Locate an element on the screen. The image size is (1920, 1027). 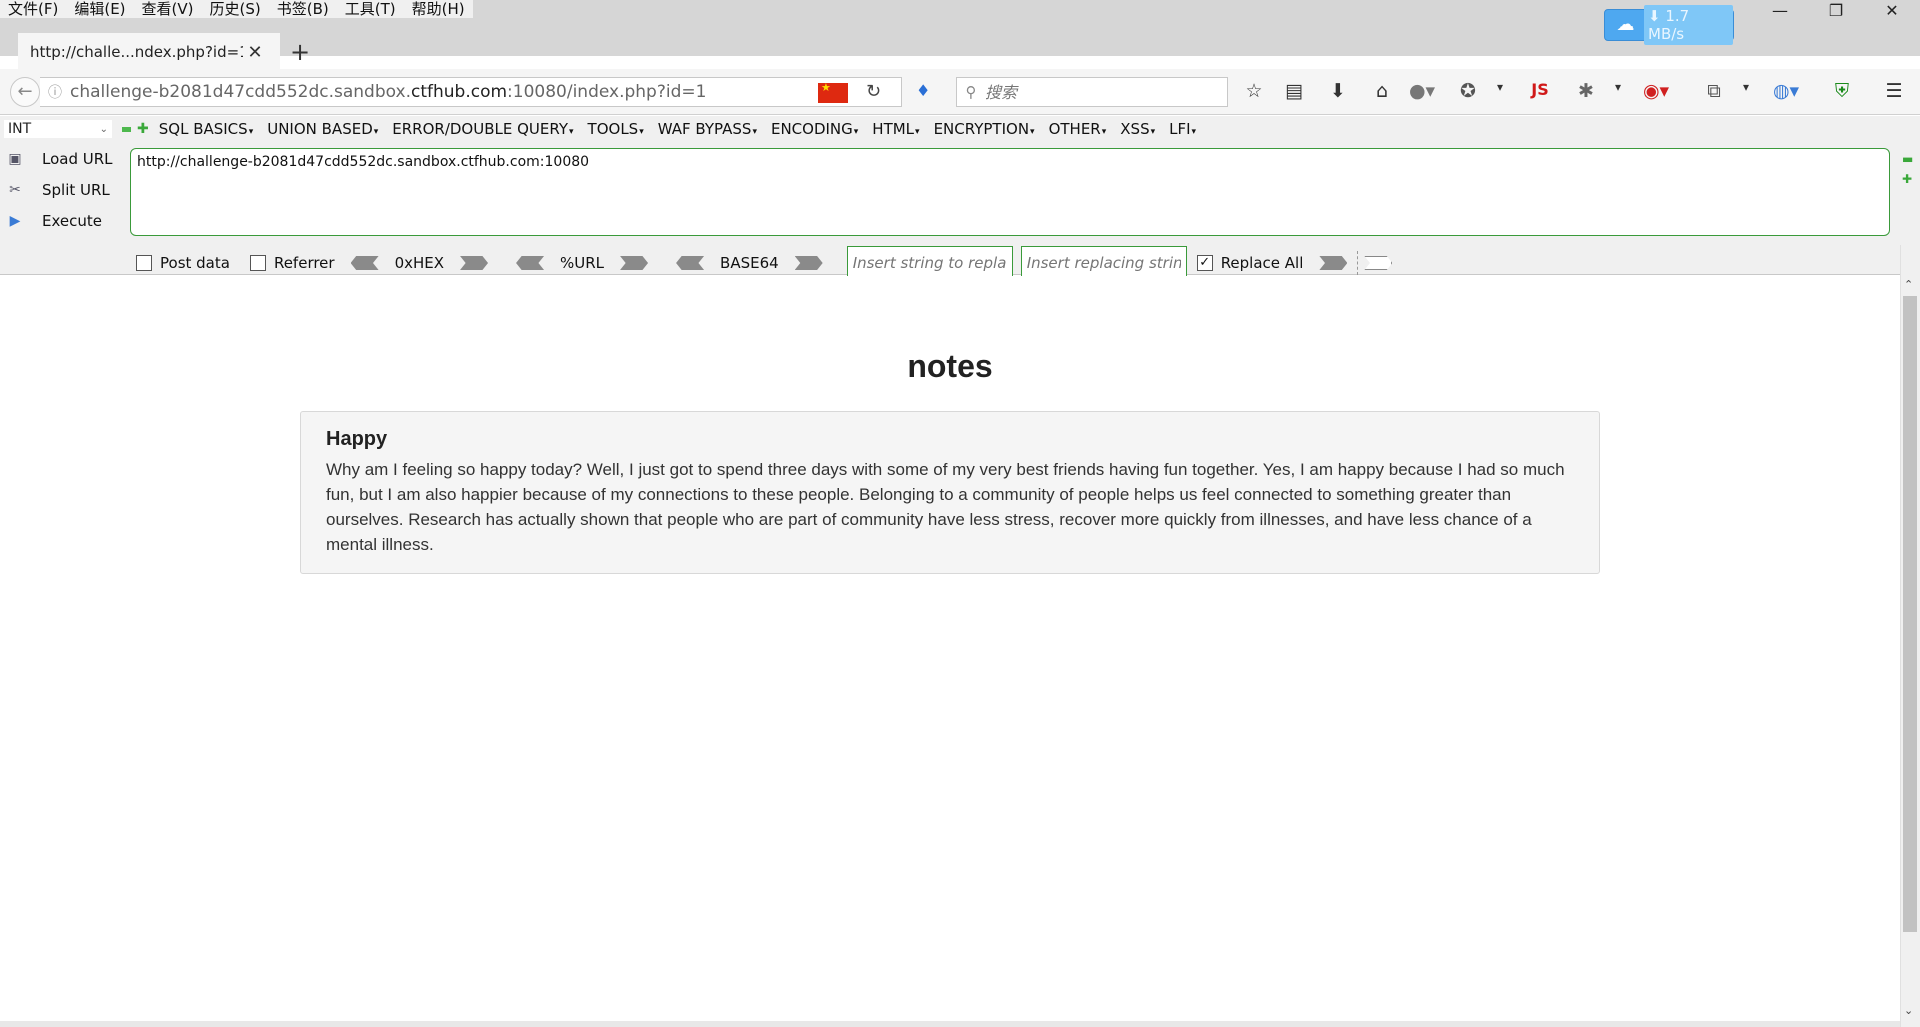
replace-next-arrow-icon is located at coordinates (1378, 263).